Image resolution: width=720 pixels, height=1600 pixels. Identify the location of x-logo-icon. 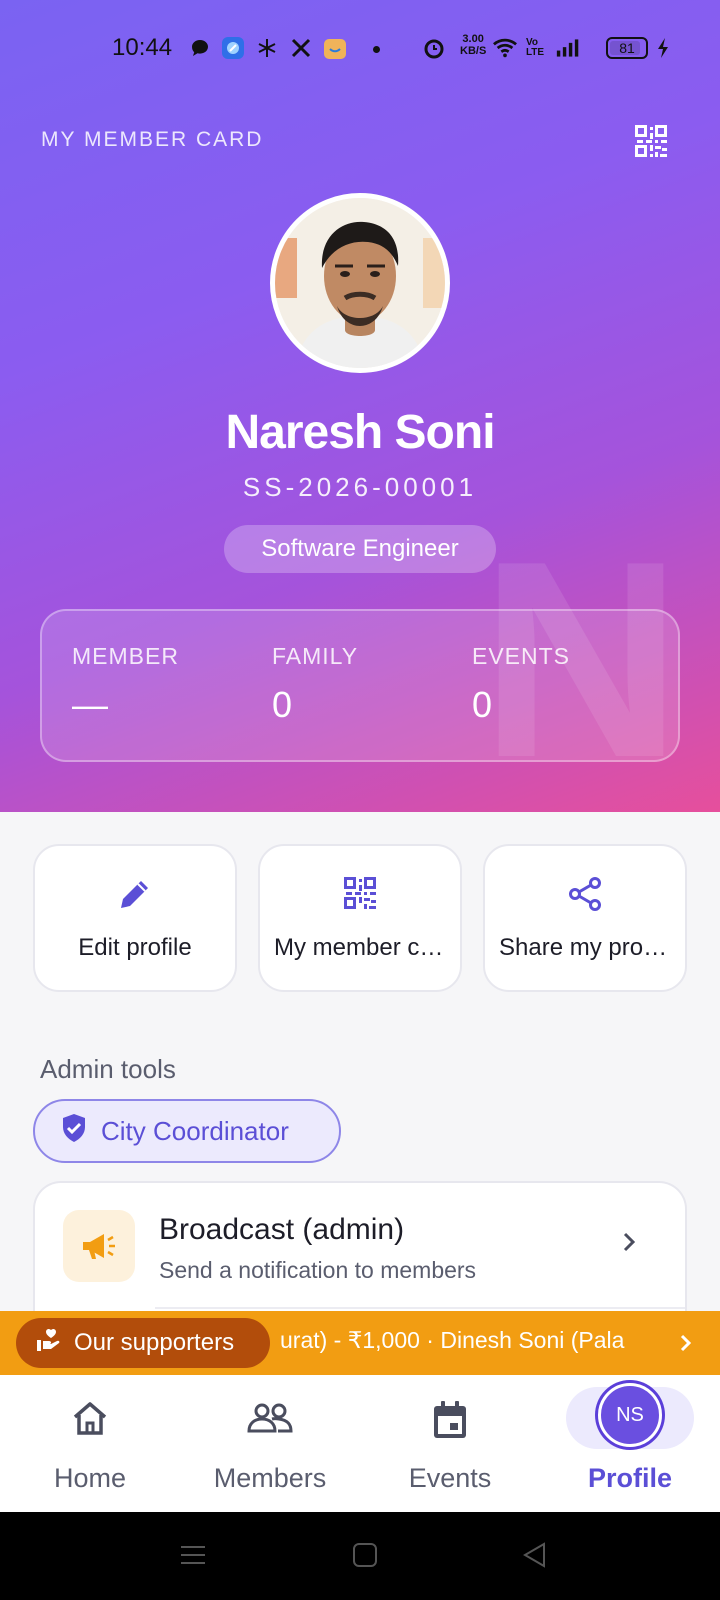
(301, 48).